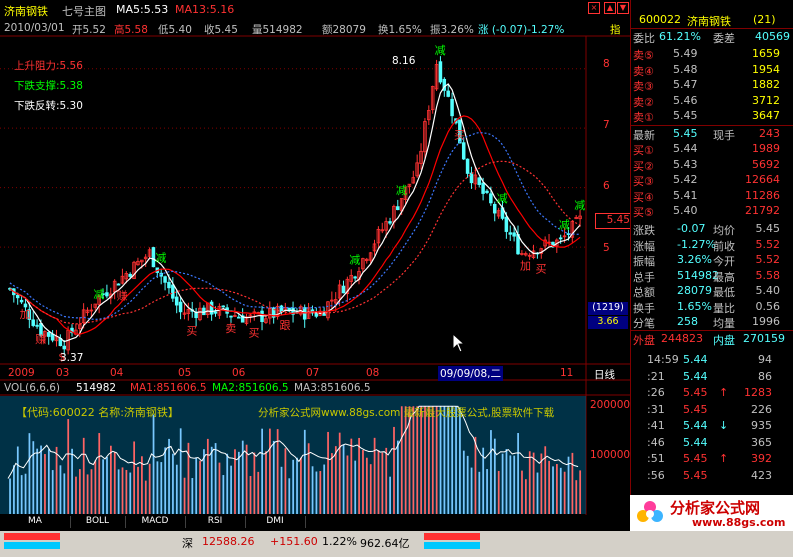 This screenshot has width=793, height=557. I want to click on tick-volume: 392, so click(761, 458).